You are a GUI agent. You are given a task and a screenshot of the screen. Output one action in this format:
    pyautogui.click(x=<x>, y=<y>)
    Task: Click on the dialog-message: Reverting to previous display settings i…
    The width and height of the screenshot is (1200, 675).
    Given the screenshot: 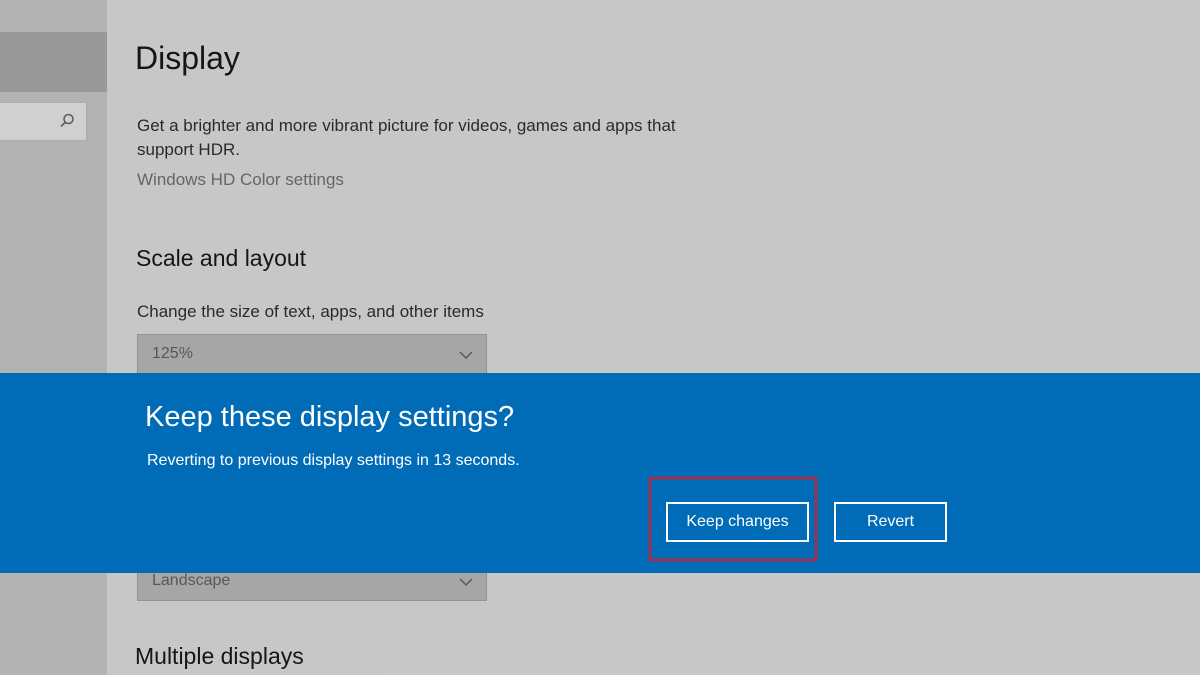 What is the action you would take?
    pyautogui.click(x=333, y=460)
    